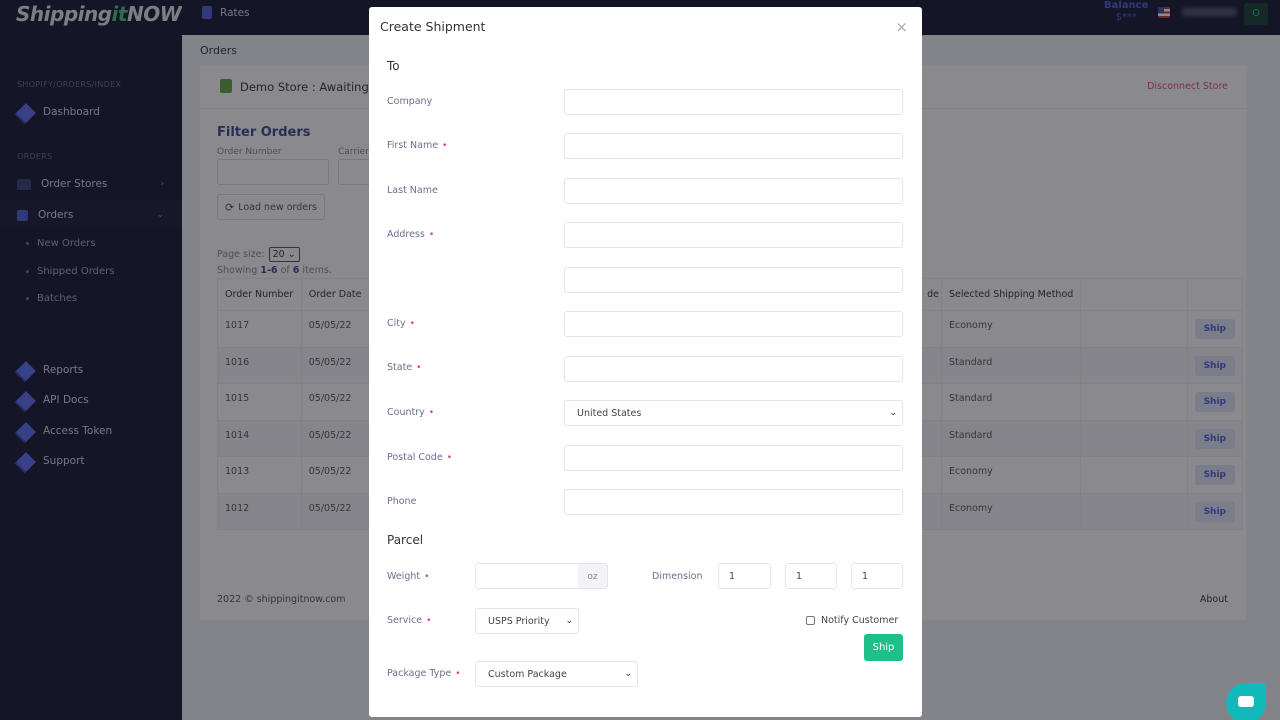  I want to click on first-name-input, so click(733, 146).